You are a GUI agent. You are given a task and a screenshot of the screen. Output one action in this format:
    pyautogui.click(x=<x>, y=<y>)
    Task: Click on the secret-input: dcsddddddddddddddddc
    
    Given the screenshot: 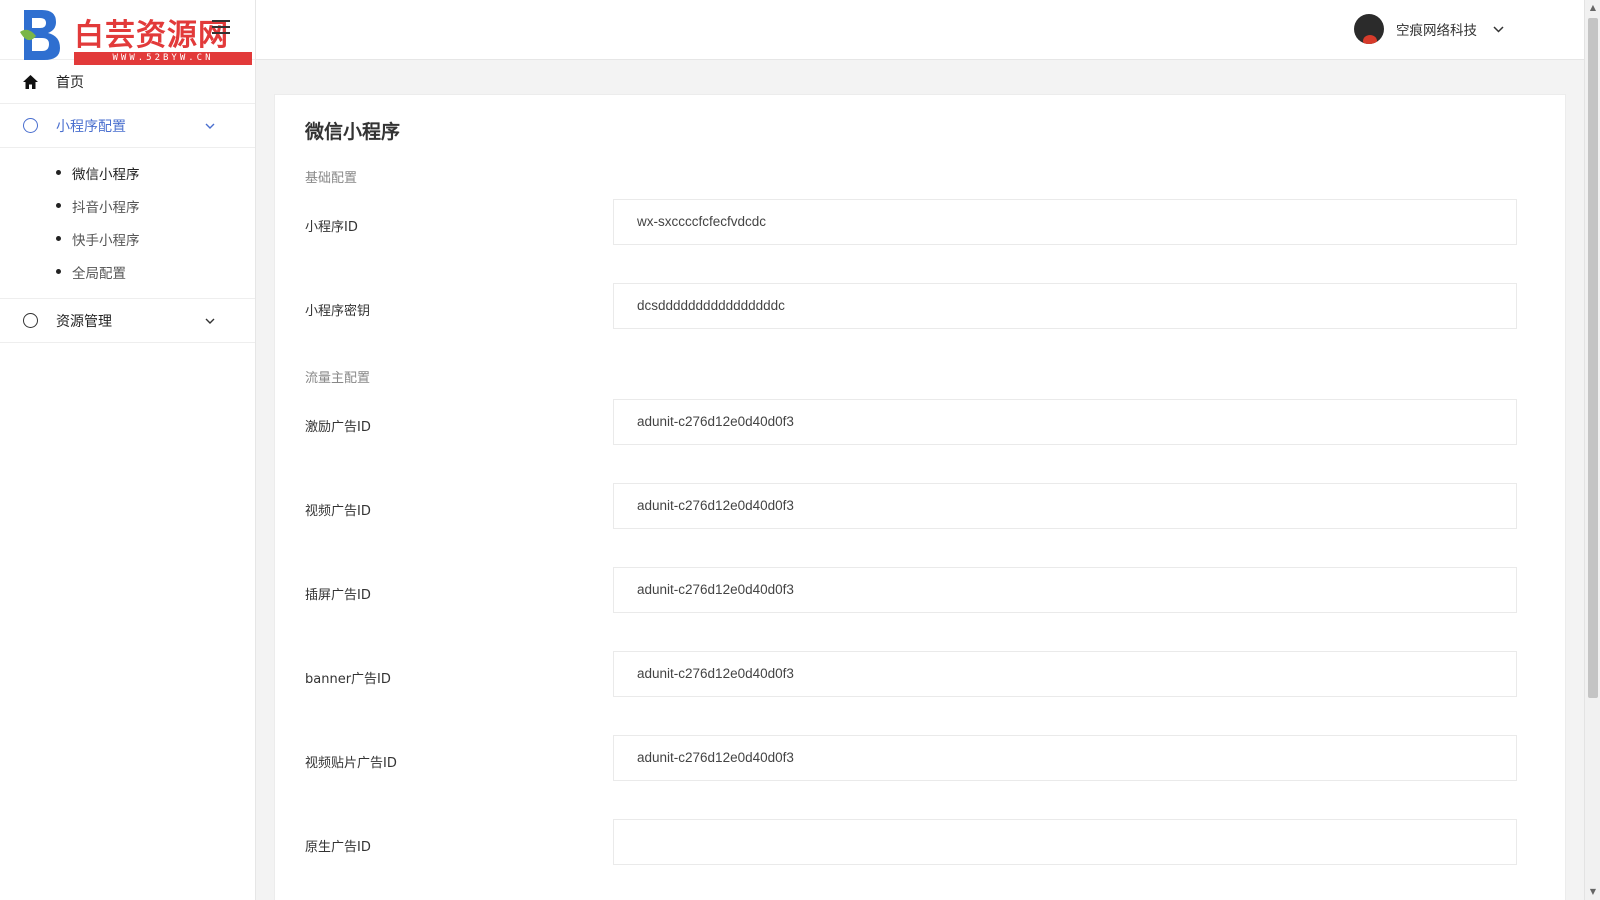 What is the action you would take?
    pyautogui.click(x=1065, y=306)
    